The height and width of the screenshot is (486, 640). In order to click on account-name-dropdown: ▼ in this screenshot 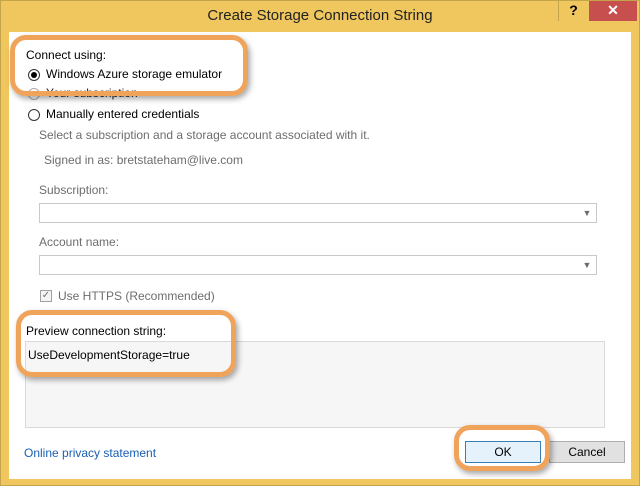, I will do `click(318, 265)`.